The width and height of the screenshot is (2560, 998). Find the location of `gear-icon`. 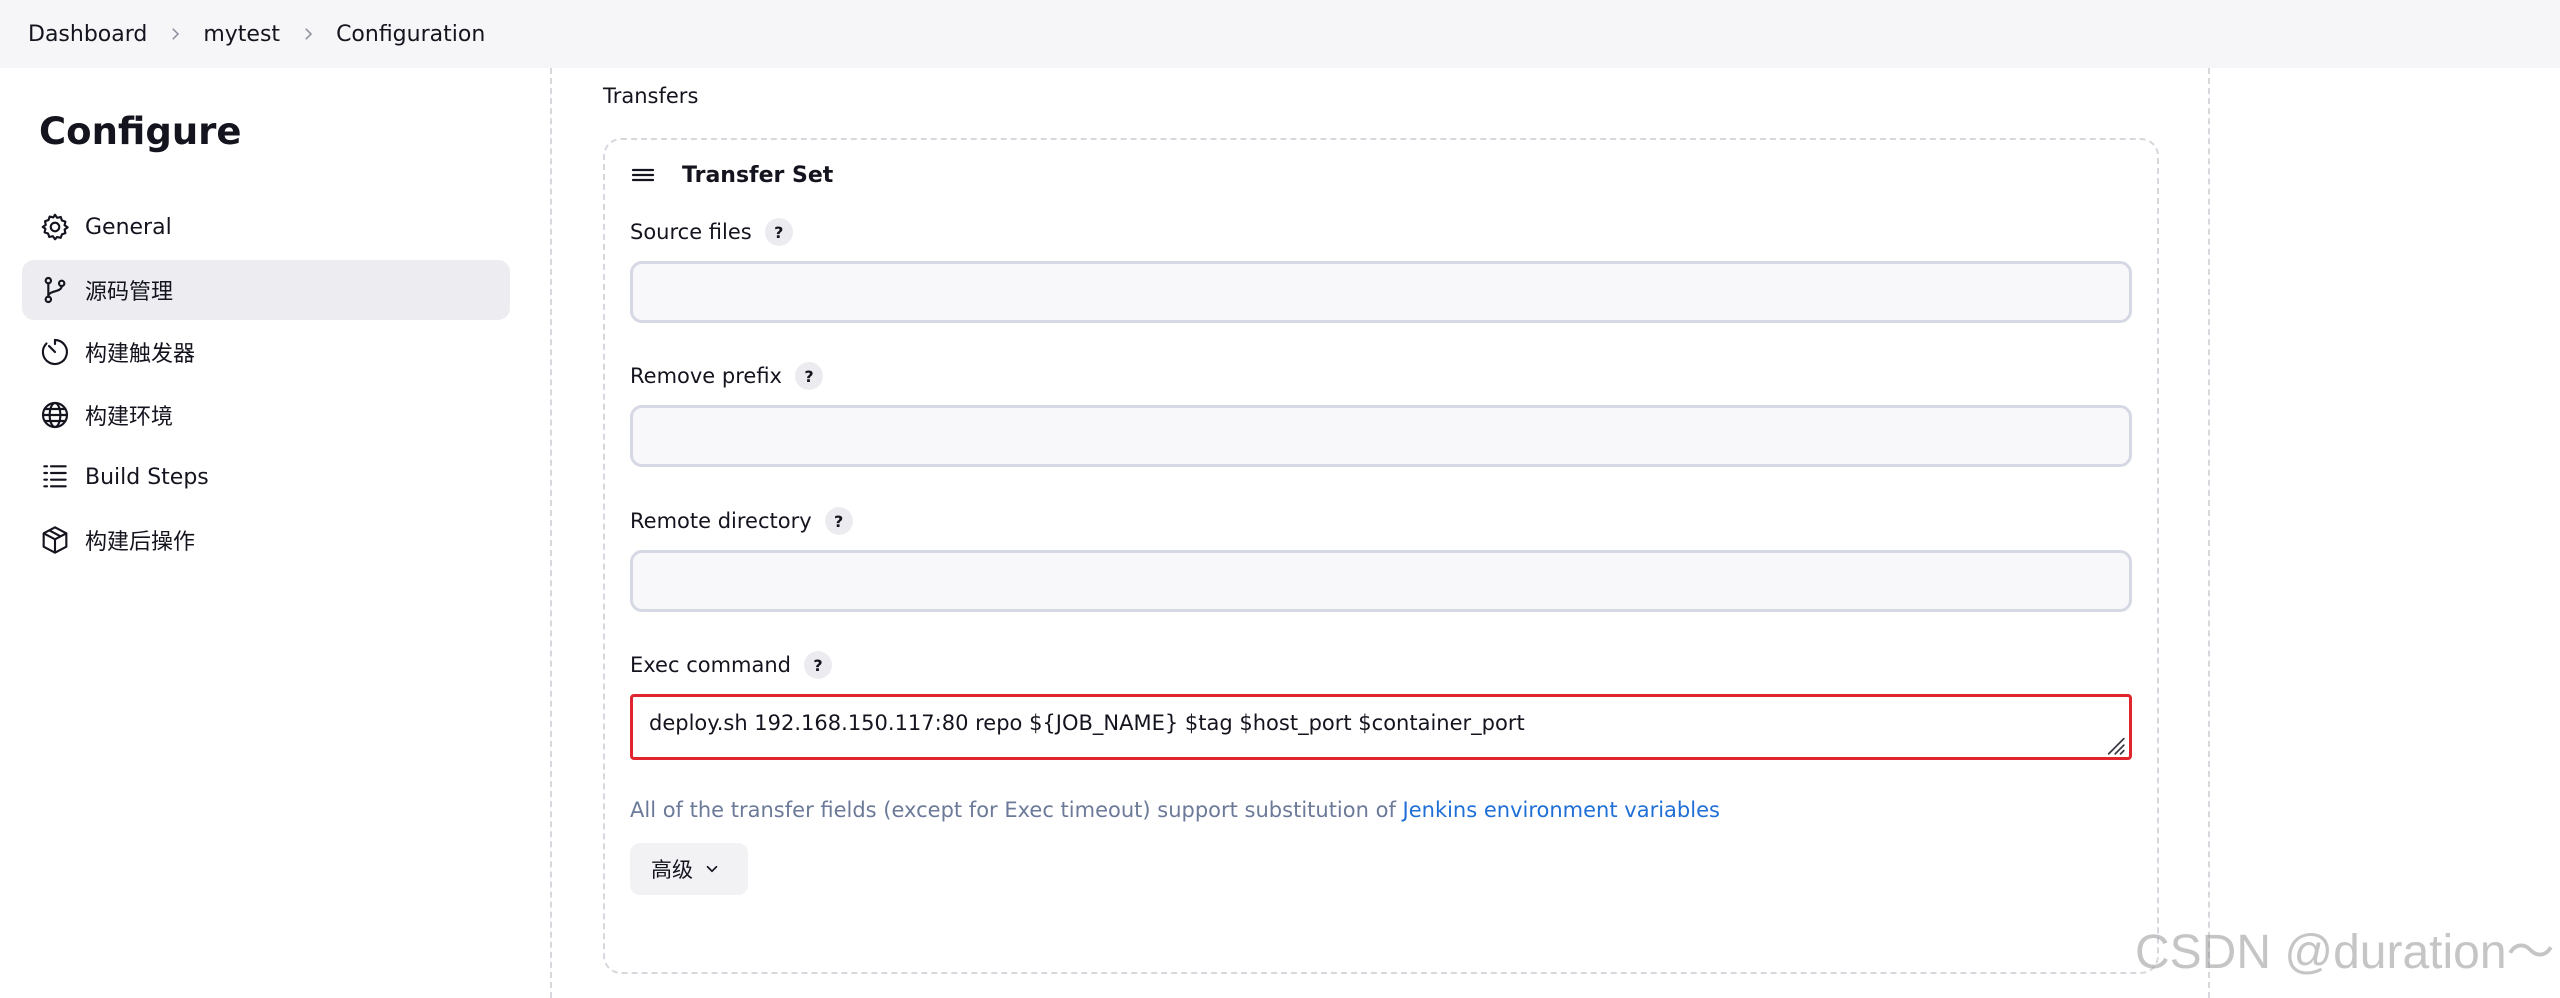

gear-icon is located at coordinates (55, 227).